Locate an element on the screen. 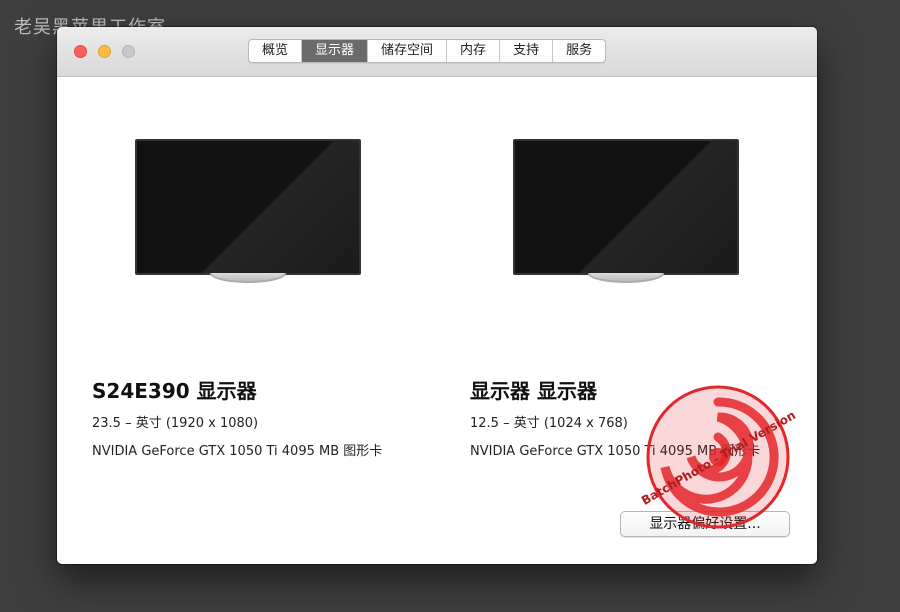 The image size is (900, 612). zoom-button is located at coordinates (128, 51).